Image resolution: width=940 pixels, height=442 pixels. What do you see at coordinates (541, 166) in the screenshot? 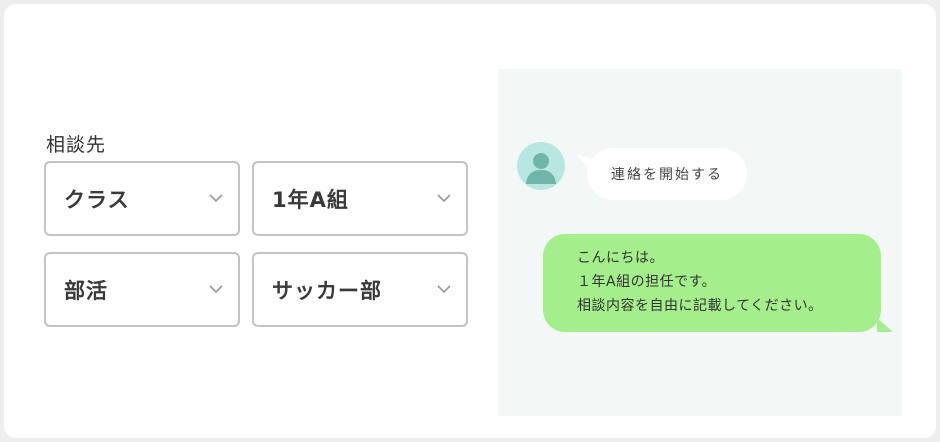
I see `user-avatar-icon` at bounding box center [541, 166].